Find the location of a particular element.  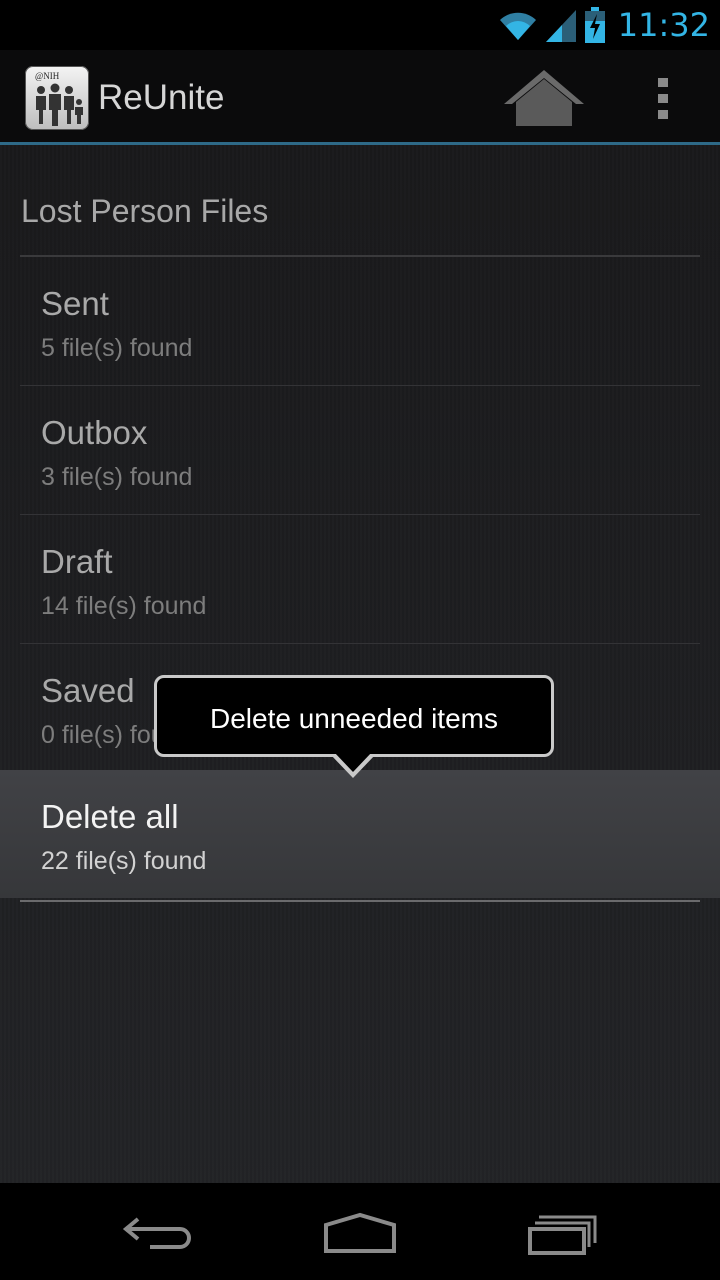

item-title: Sent is located at coordinates (75, 303).